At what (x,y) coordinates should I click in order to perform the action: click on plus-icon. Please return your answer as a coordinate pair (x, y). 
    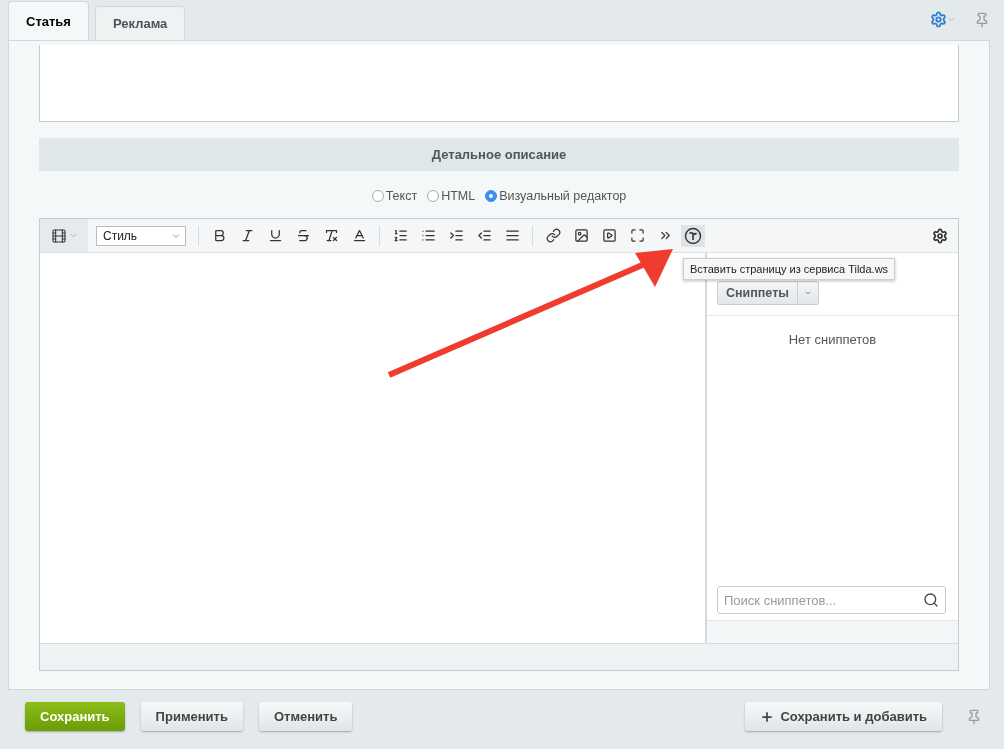
    Looking at the image, I should click on (767, 716).